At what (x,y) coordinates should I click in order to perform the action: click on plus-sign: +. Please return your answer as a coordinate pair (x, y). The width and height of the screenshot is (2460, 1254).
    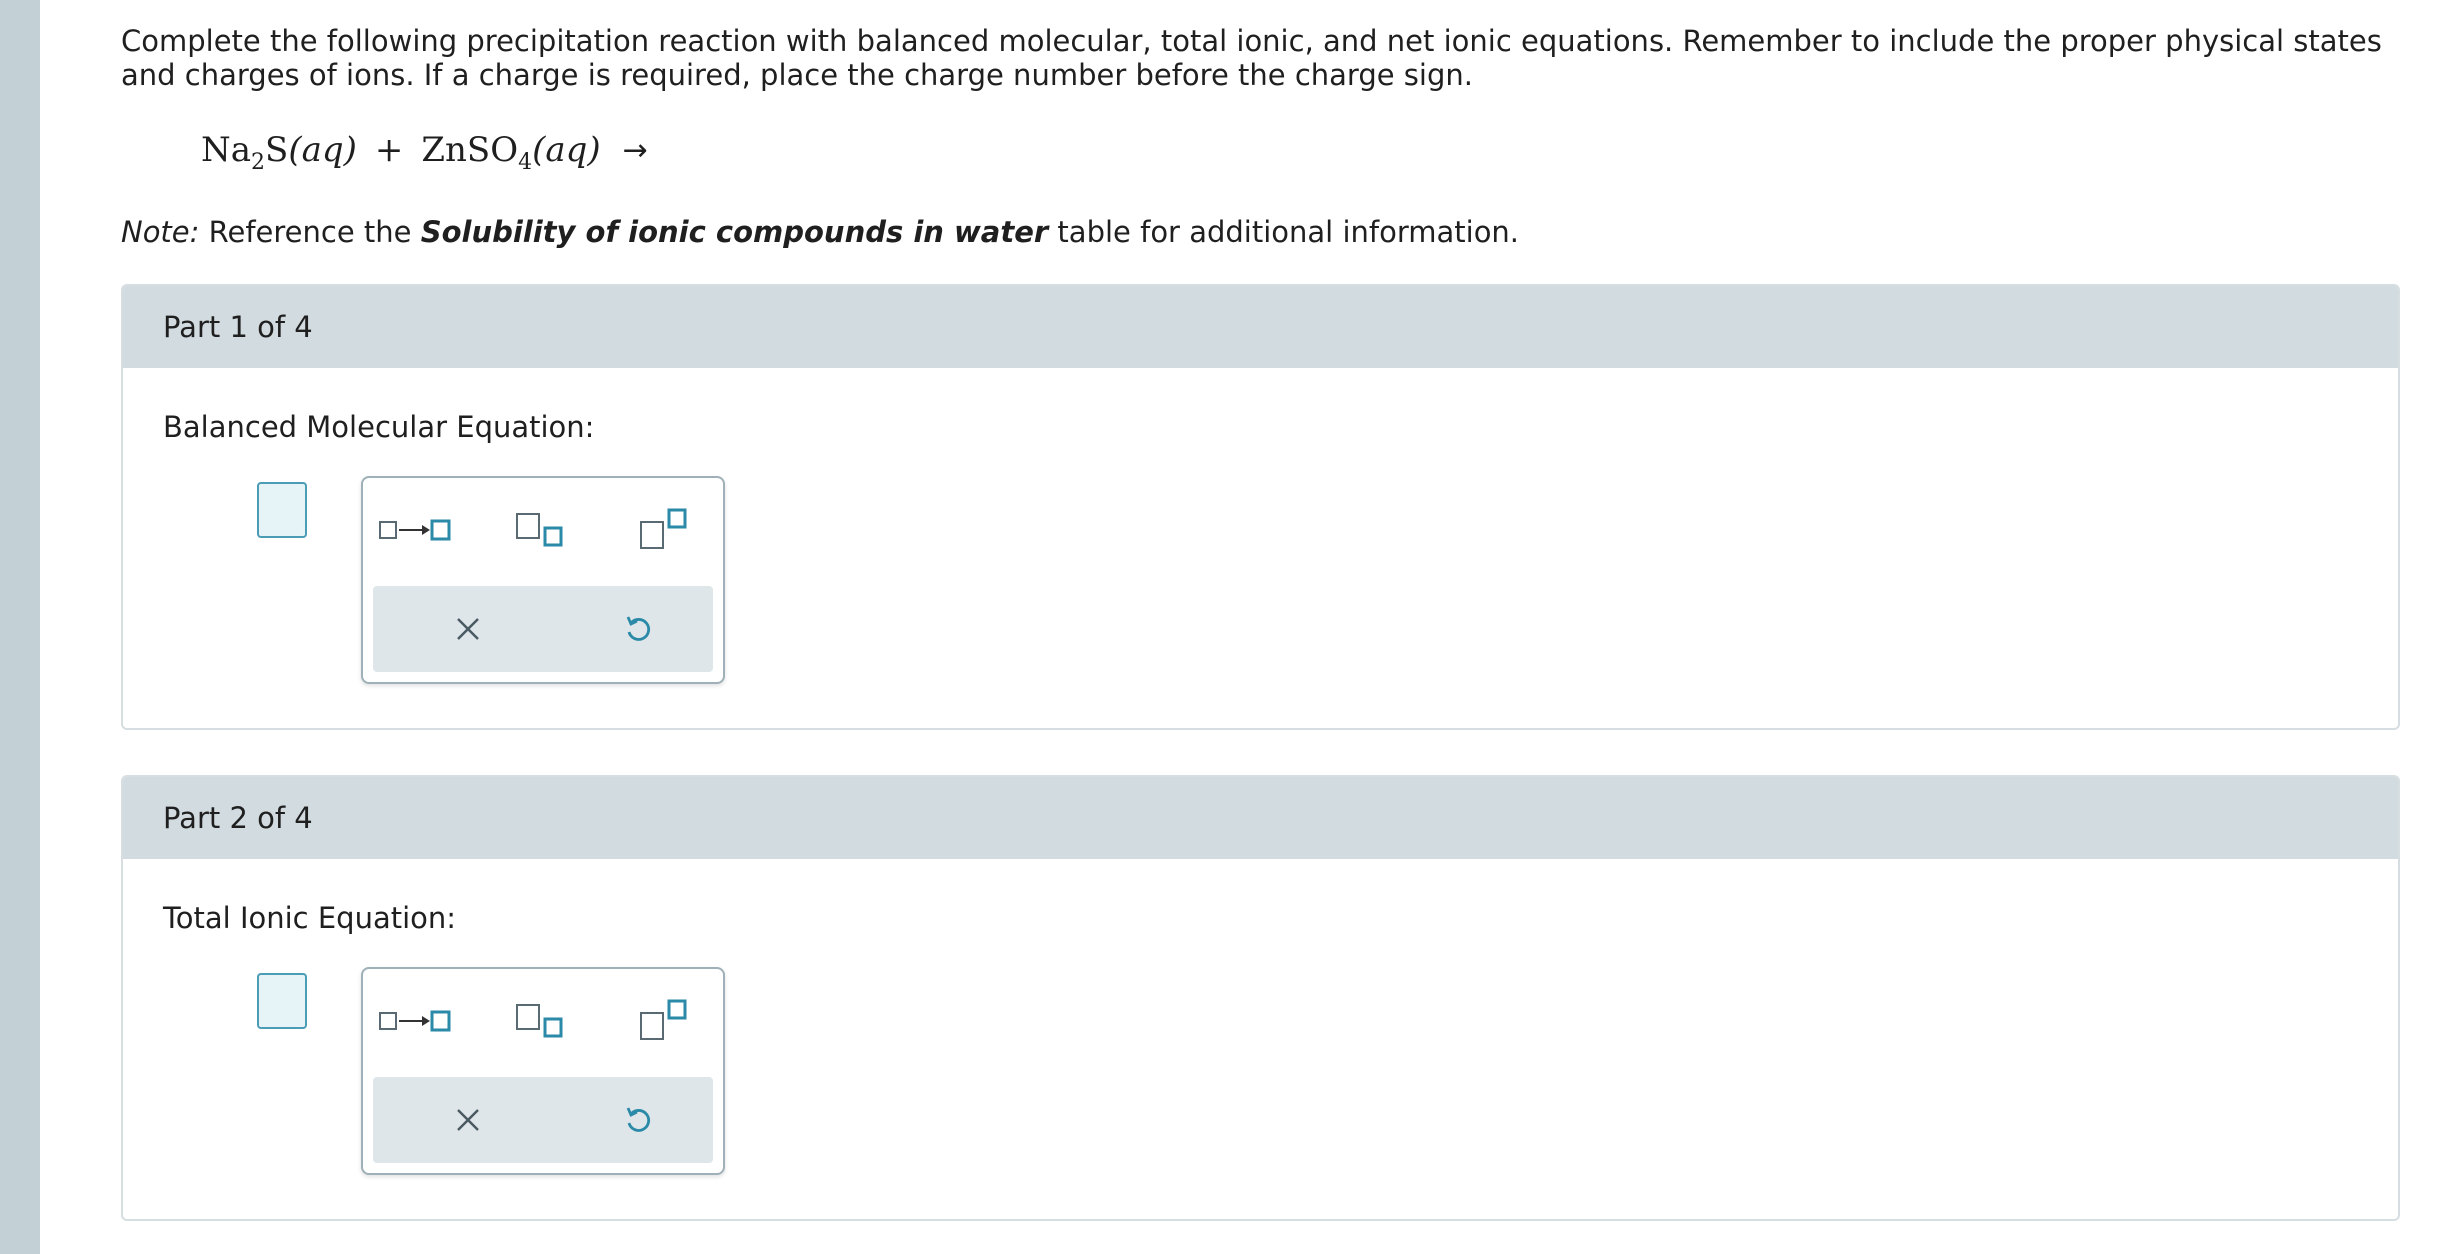
    Looking at the image, I should click on (389, 150).